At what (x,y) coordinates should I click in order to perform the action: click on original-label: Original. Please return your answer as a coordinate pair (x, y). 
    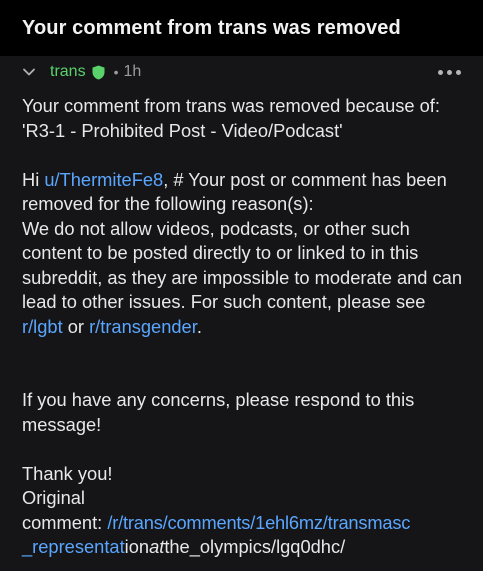
    Looking at the image, I should click on (53, 497).